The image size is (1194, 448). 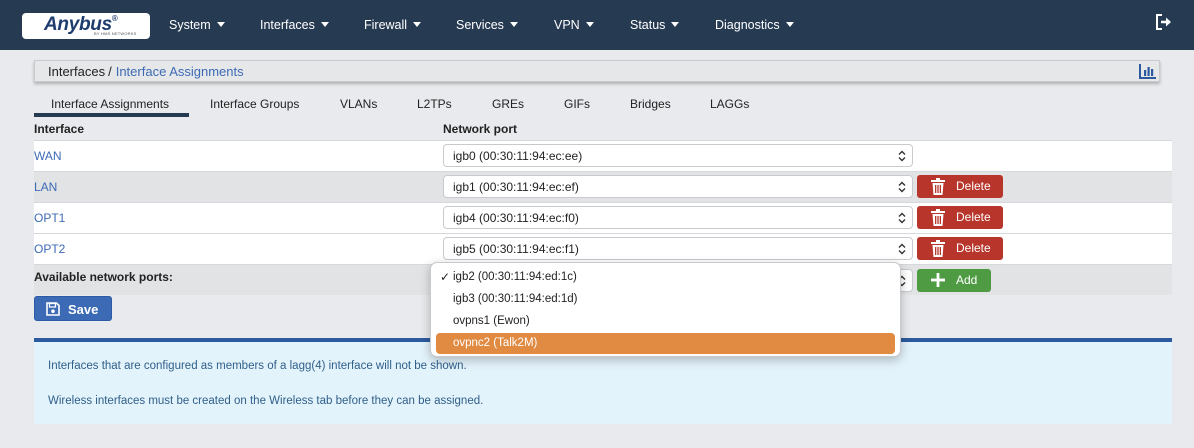 I want to click on logout-icon, so click(x=1164, y=22).